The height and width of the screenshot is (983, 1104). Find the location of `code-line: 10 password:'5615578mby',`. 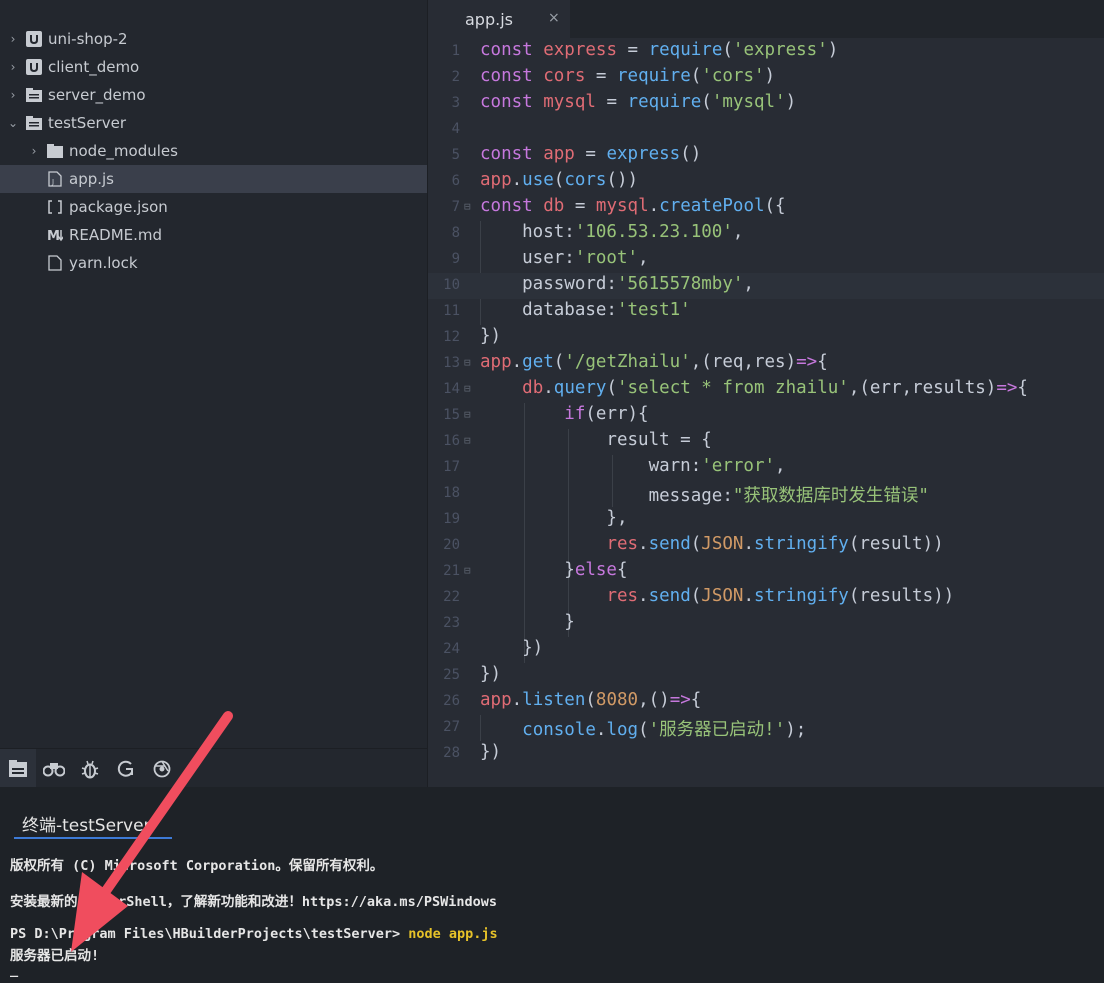

code-line: 10 password:'5615578mby', is located at coordinates (766, 286).